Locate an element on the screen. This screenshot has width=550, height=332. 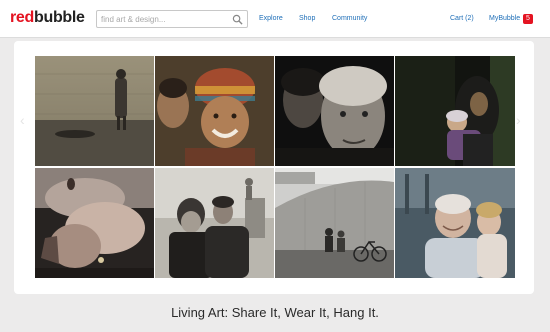
nav-community-link: Community is located at coordinates (349, 18).